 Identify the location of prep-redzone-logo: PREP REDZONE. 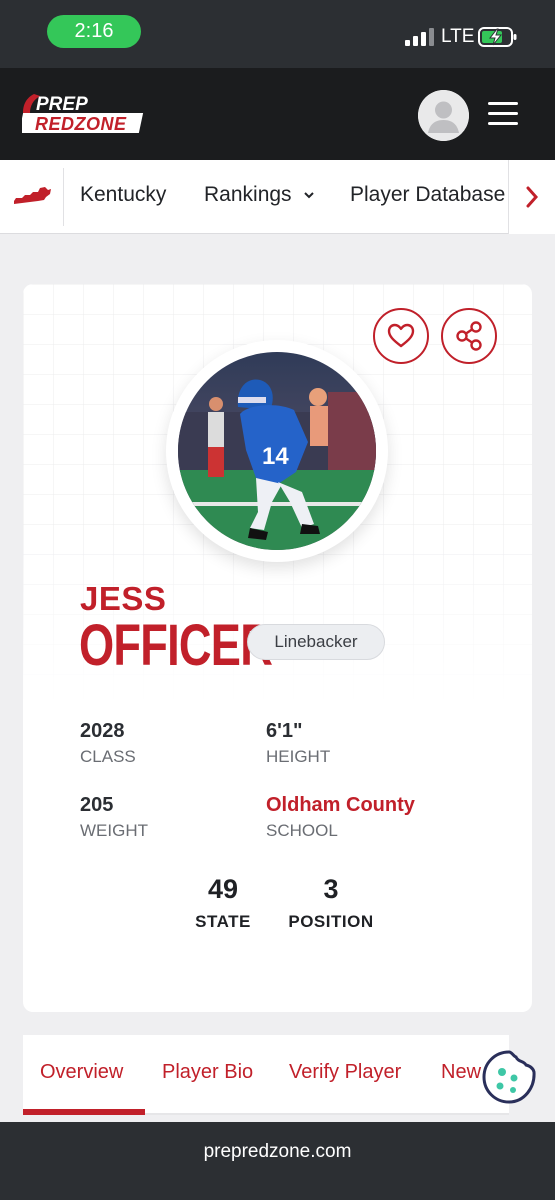
(87, 113).